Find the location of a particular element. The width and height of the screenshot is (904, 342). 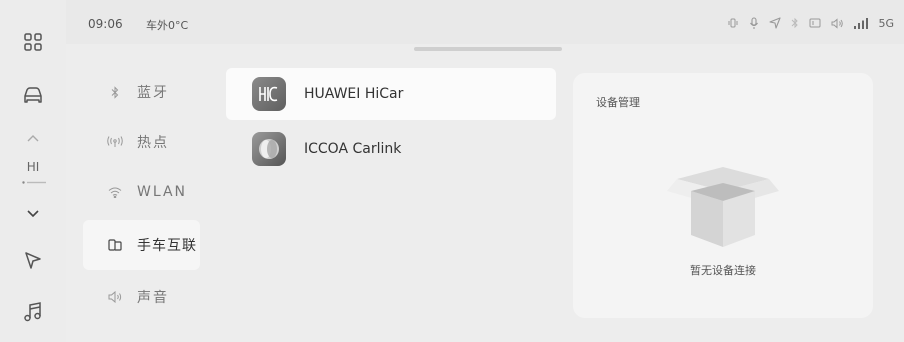

music-icon is located at coordinates (32, 312).